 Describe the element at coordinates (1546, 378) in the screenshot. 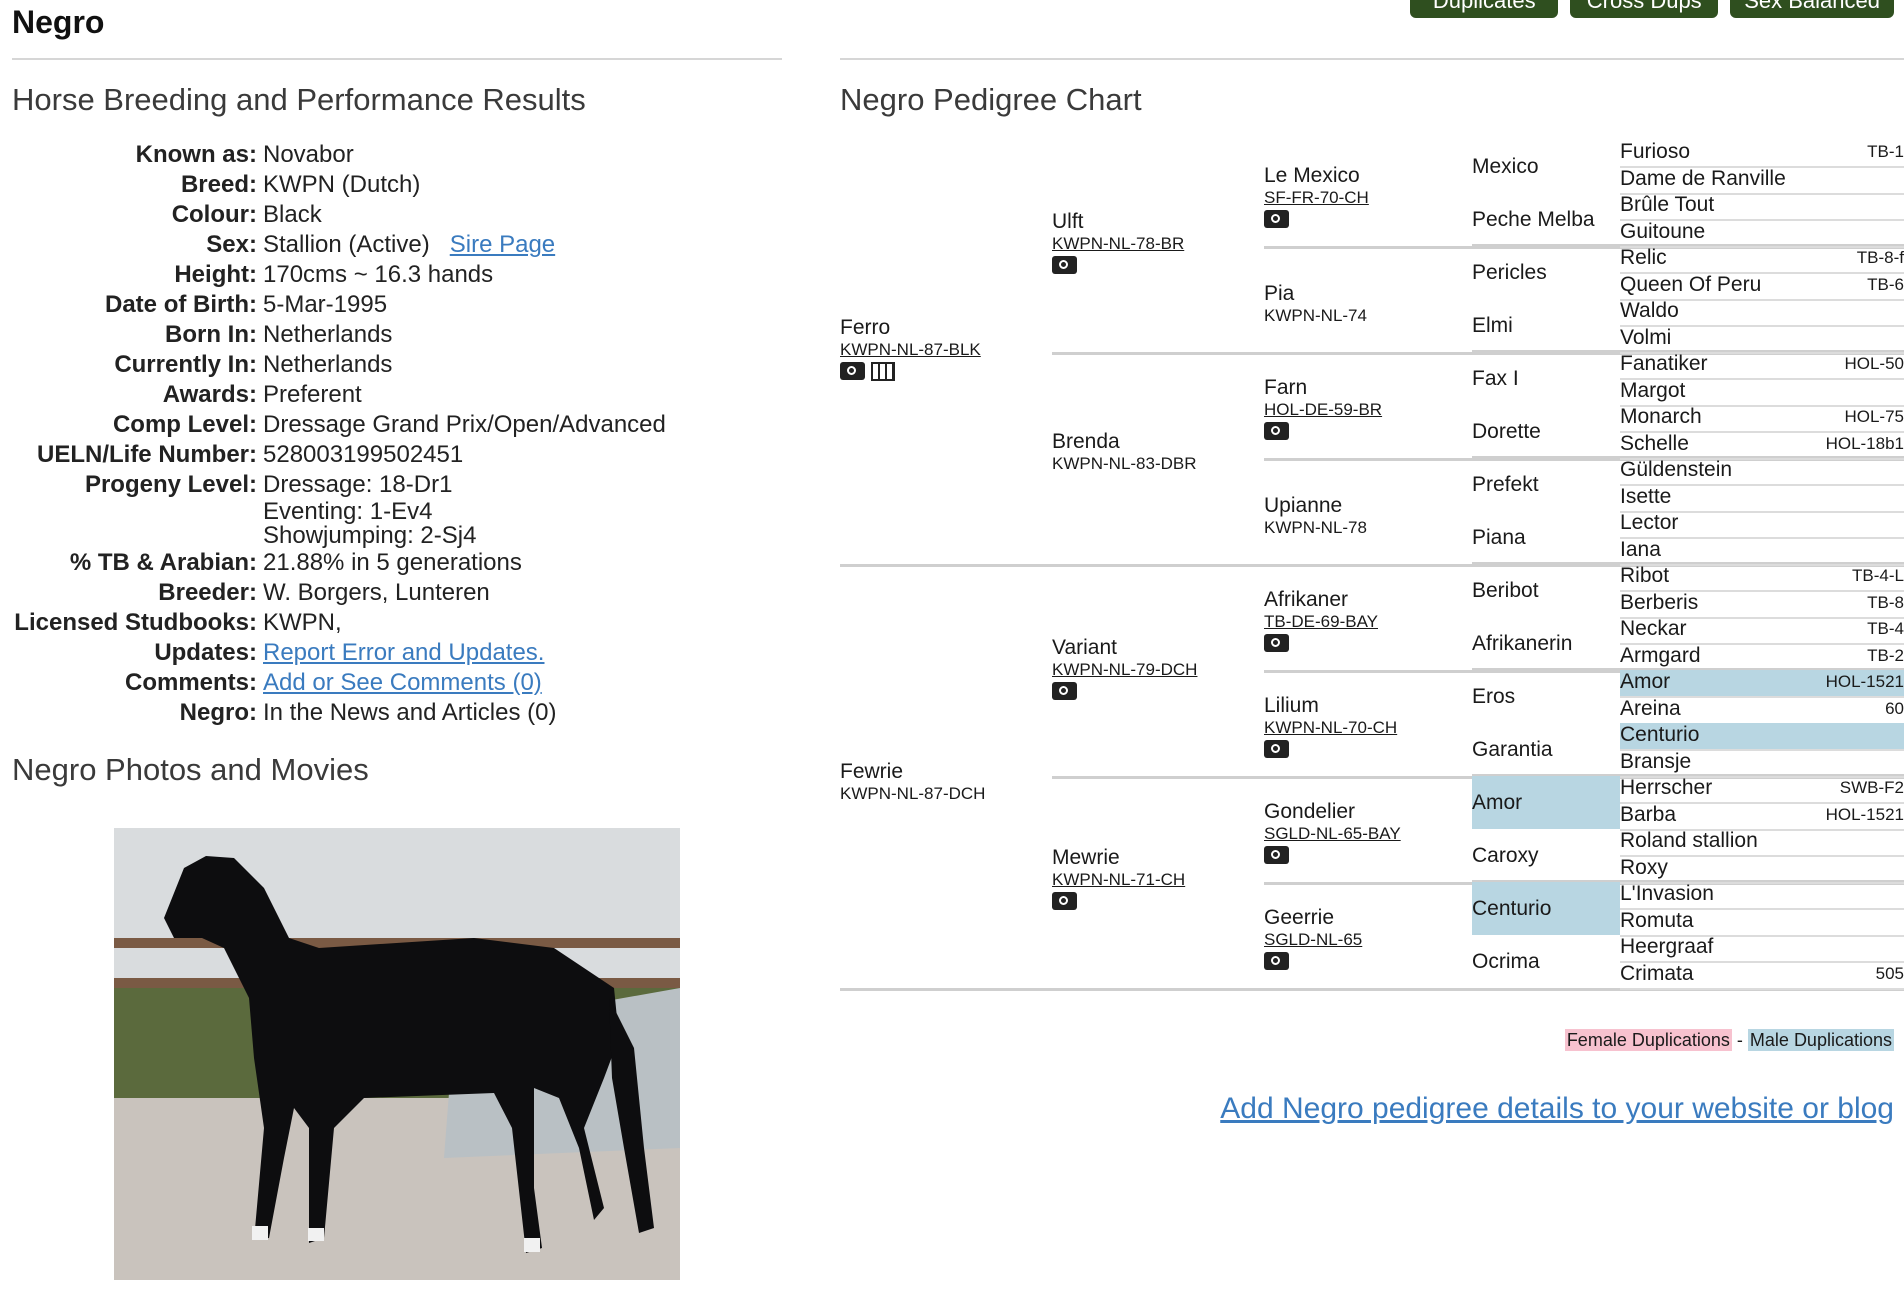

I see `pedigree-gen4-horse: Fax I` at that location.